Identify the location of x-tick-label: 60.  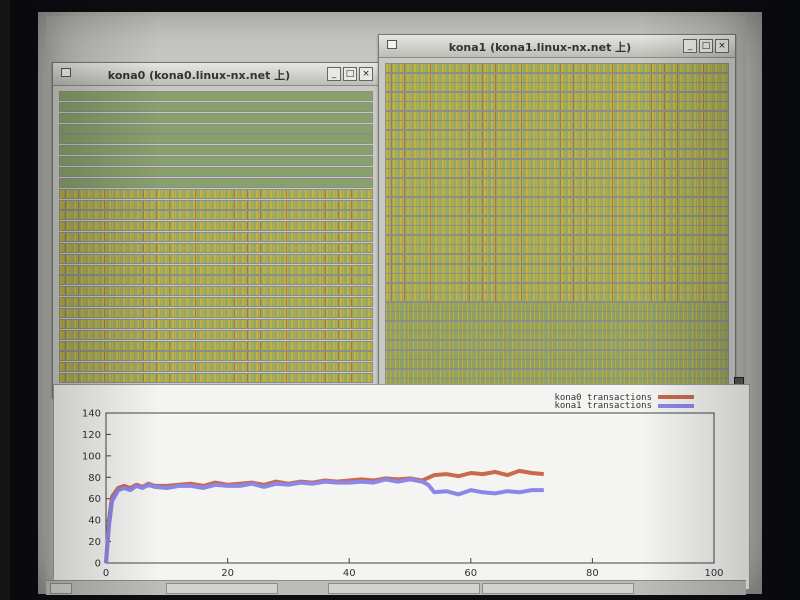
(470, 573).